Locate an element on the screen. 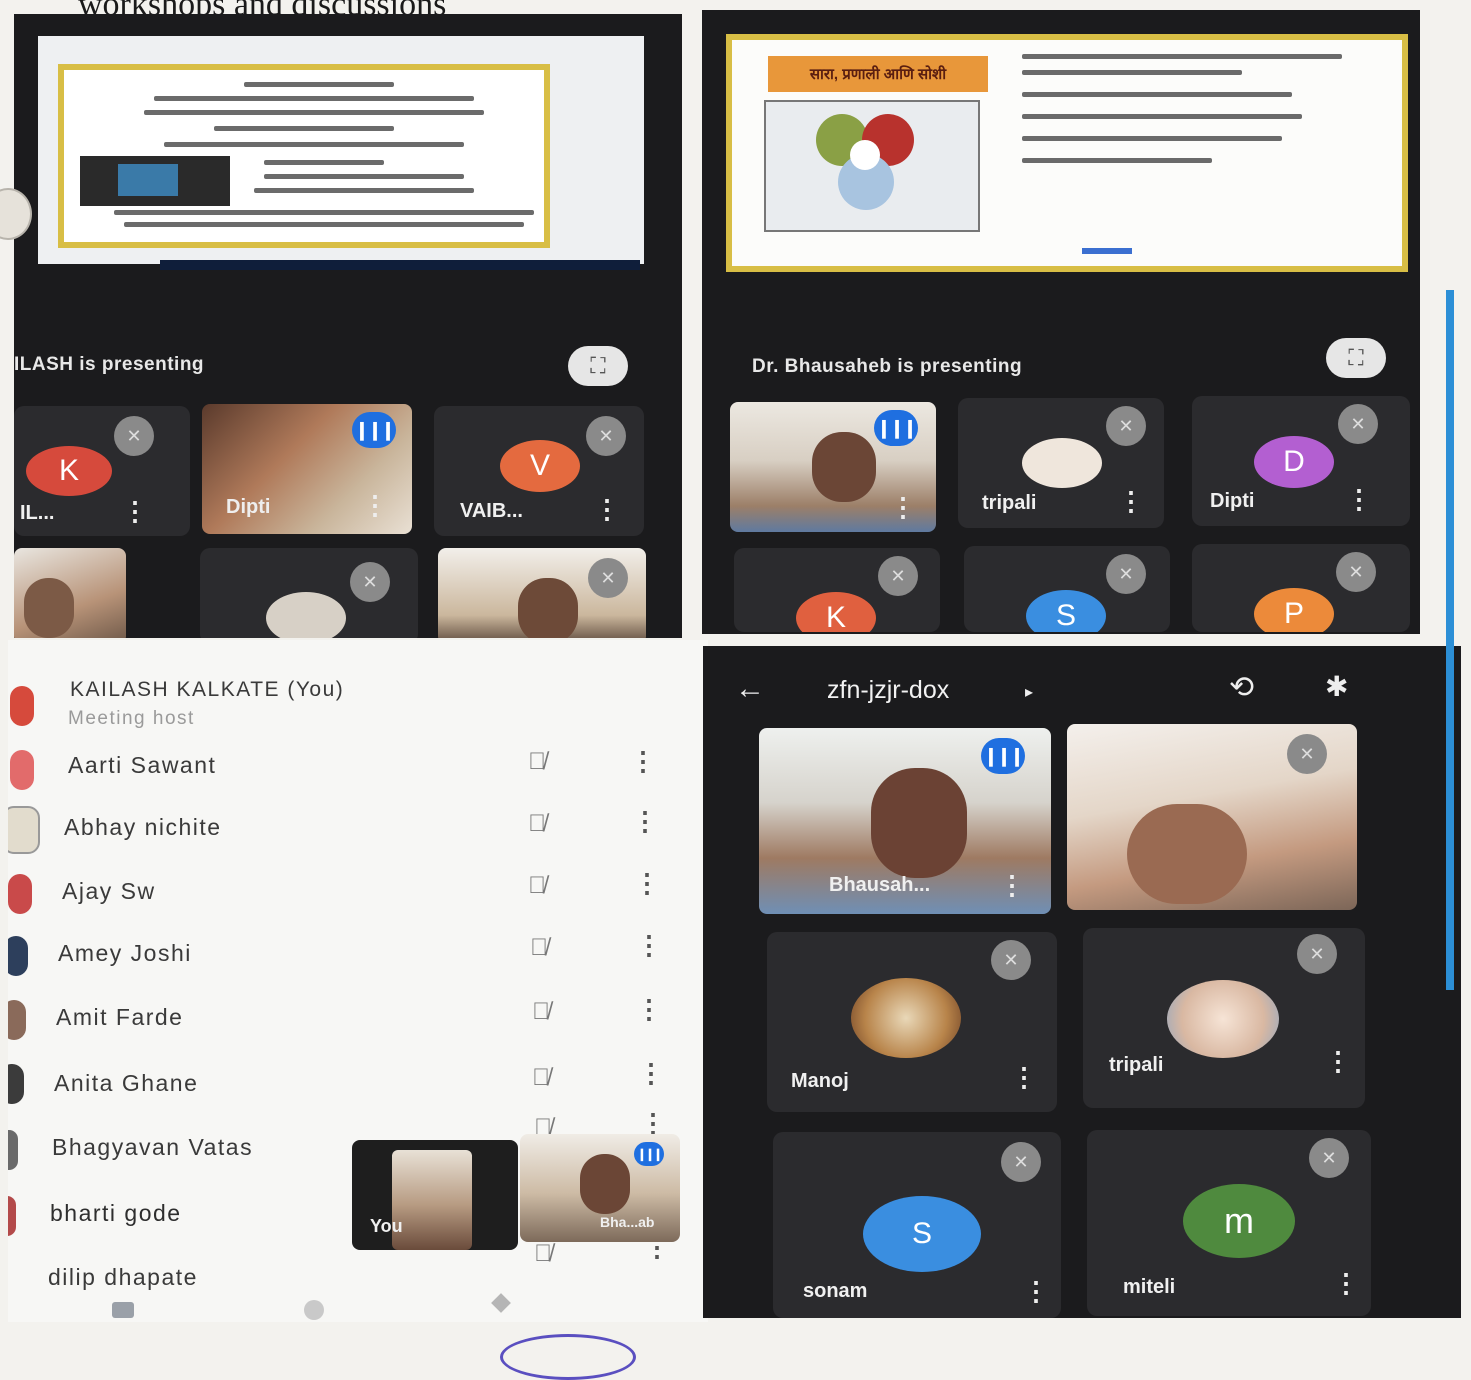 The width and height of the screenshot is (1471, 1380). list-item: dilip dhapate is located at coordinates (353, 1272).